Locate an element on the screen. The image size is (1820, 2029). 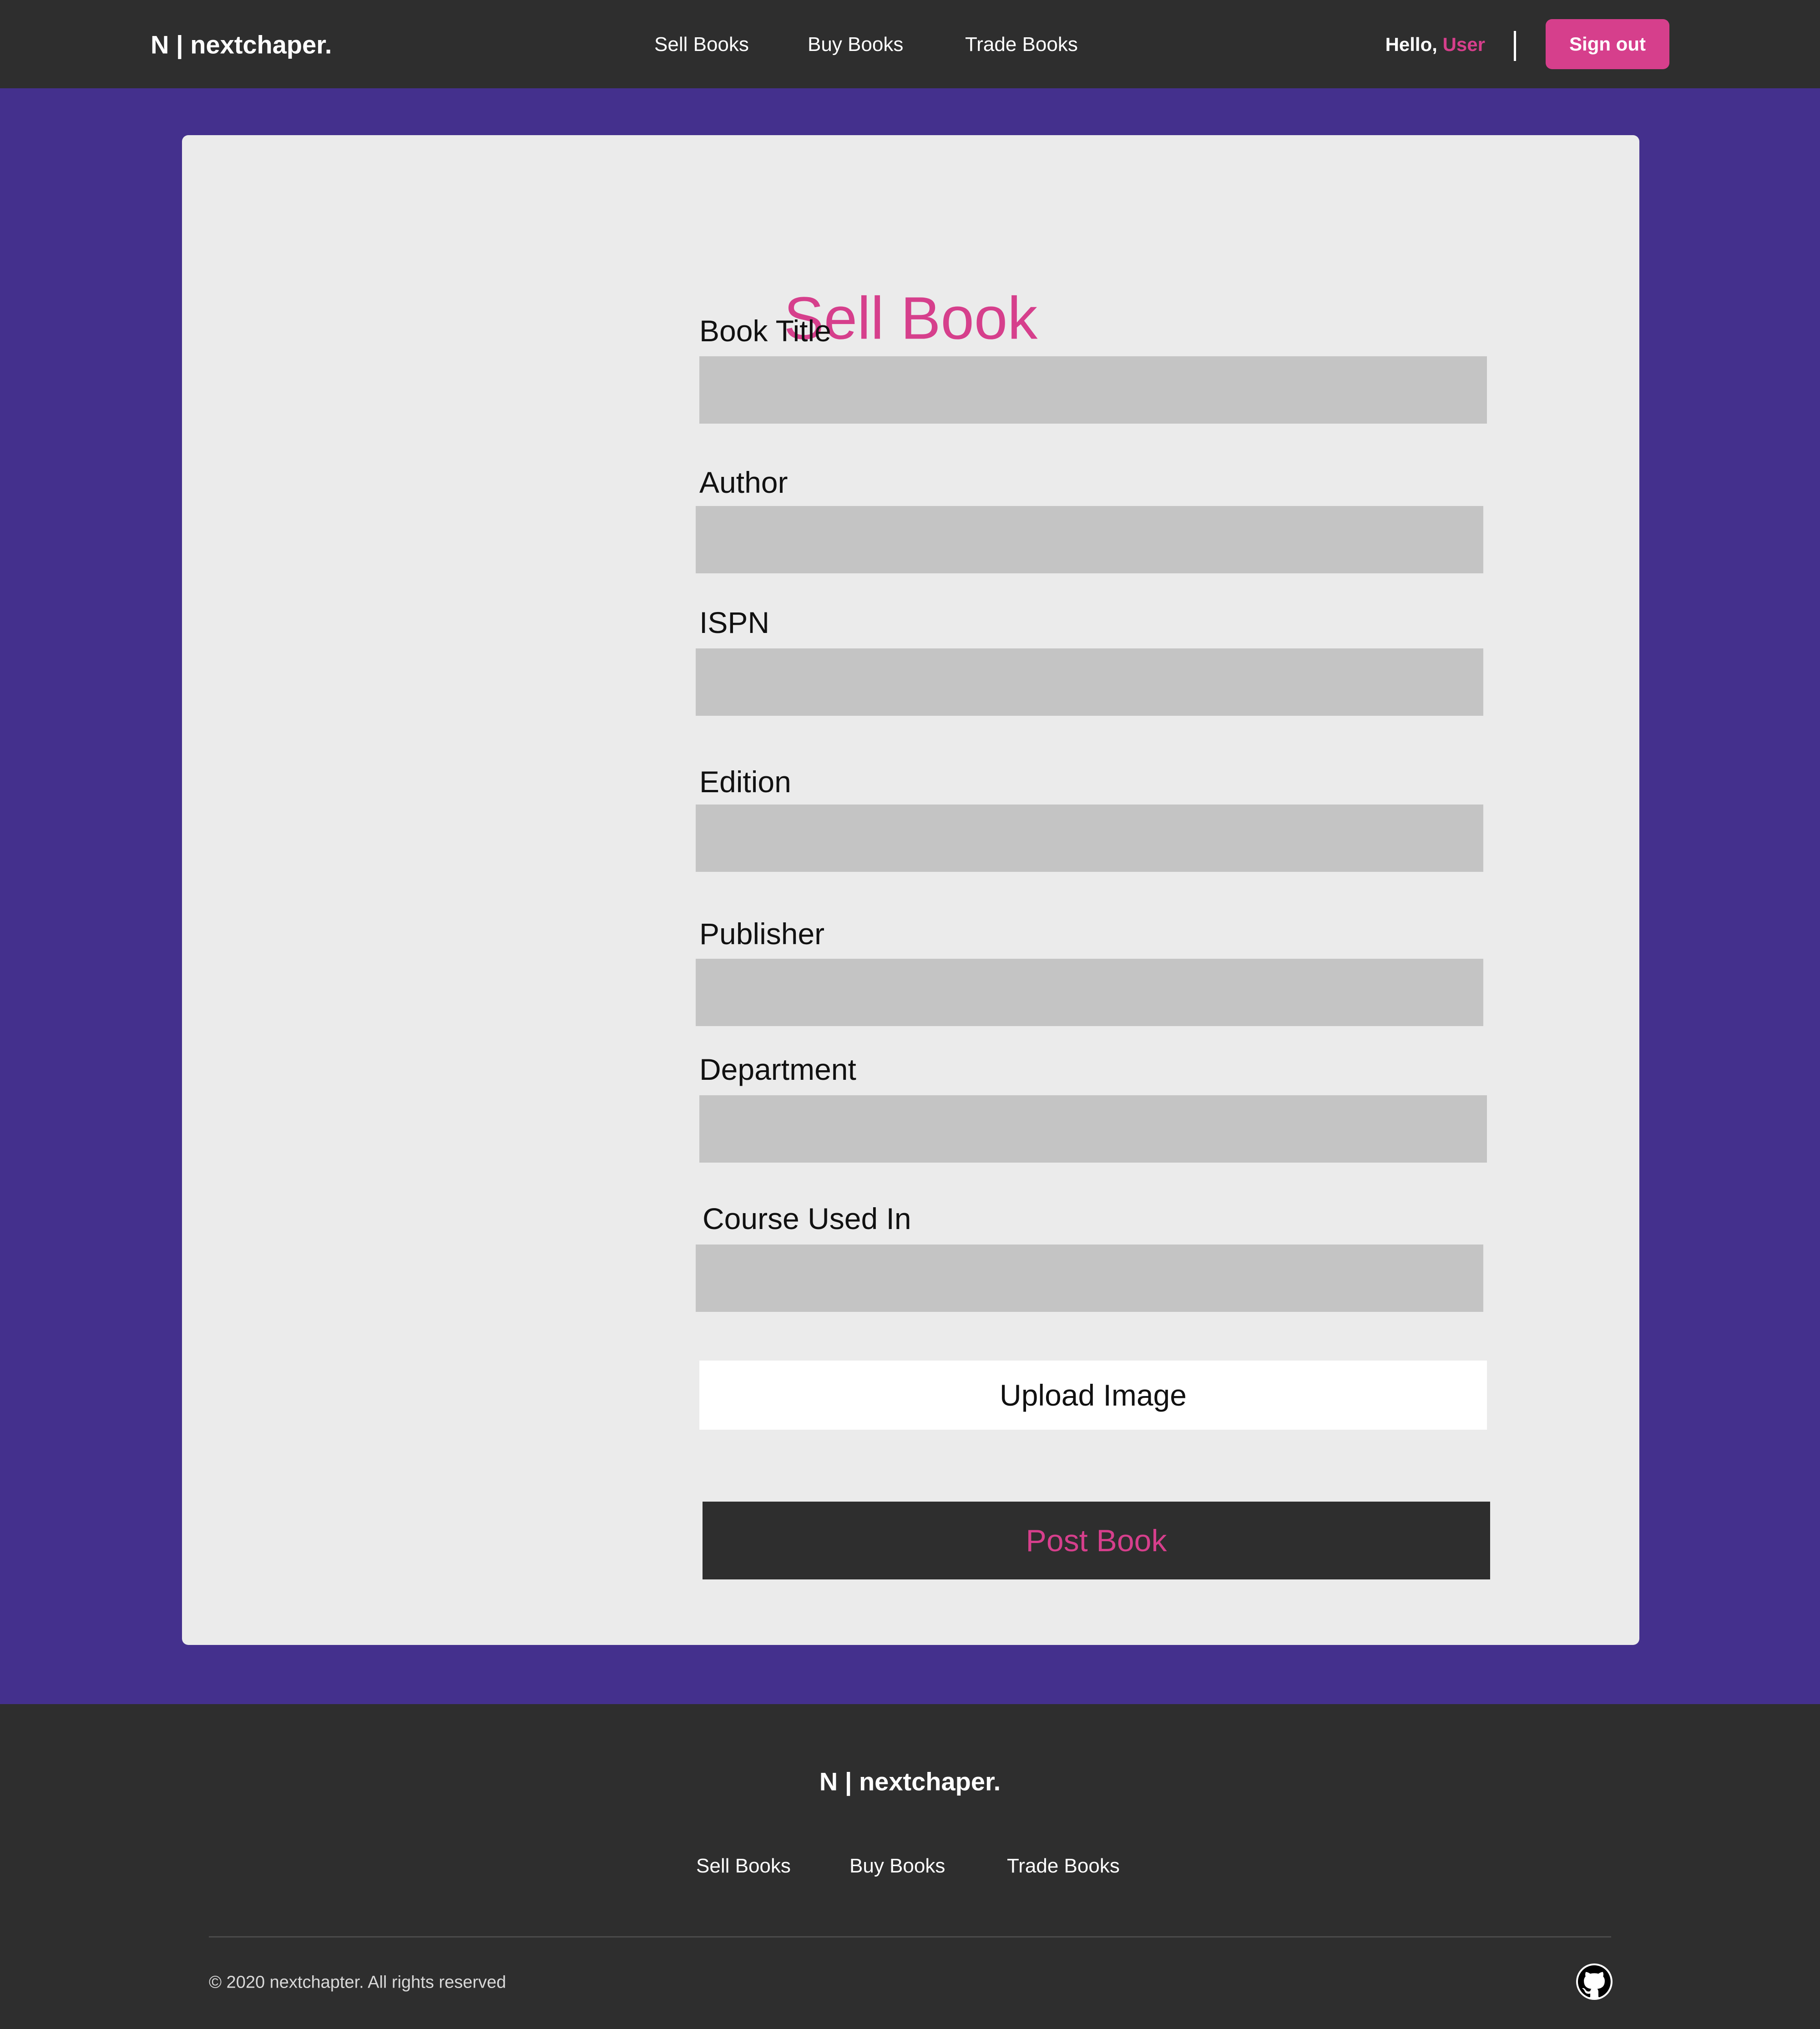
author-label: Author is located at coordinates (744, 482).